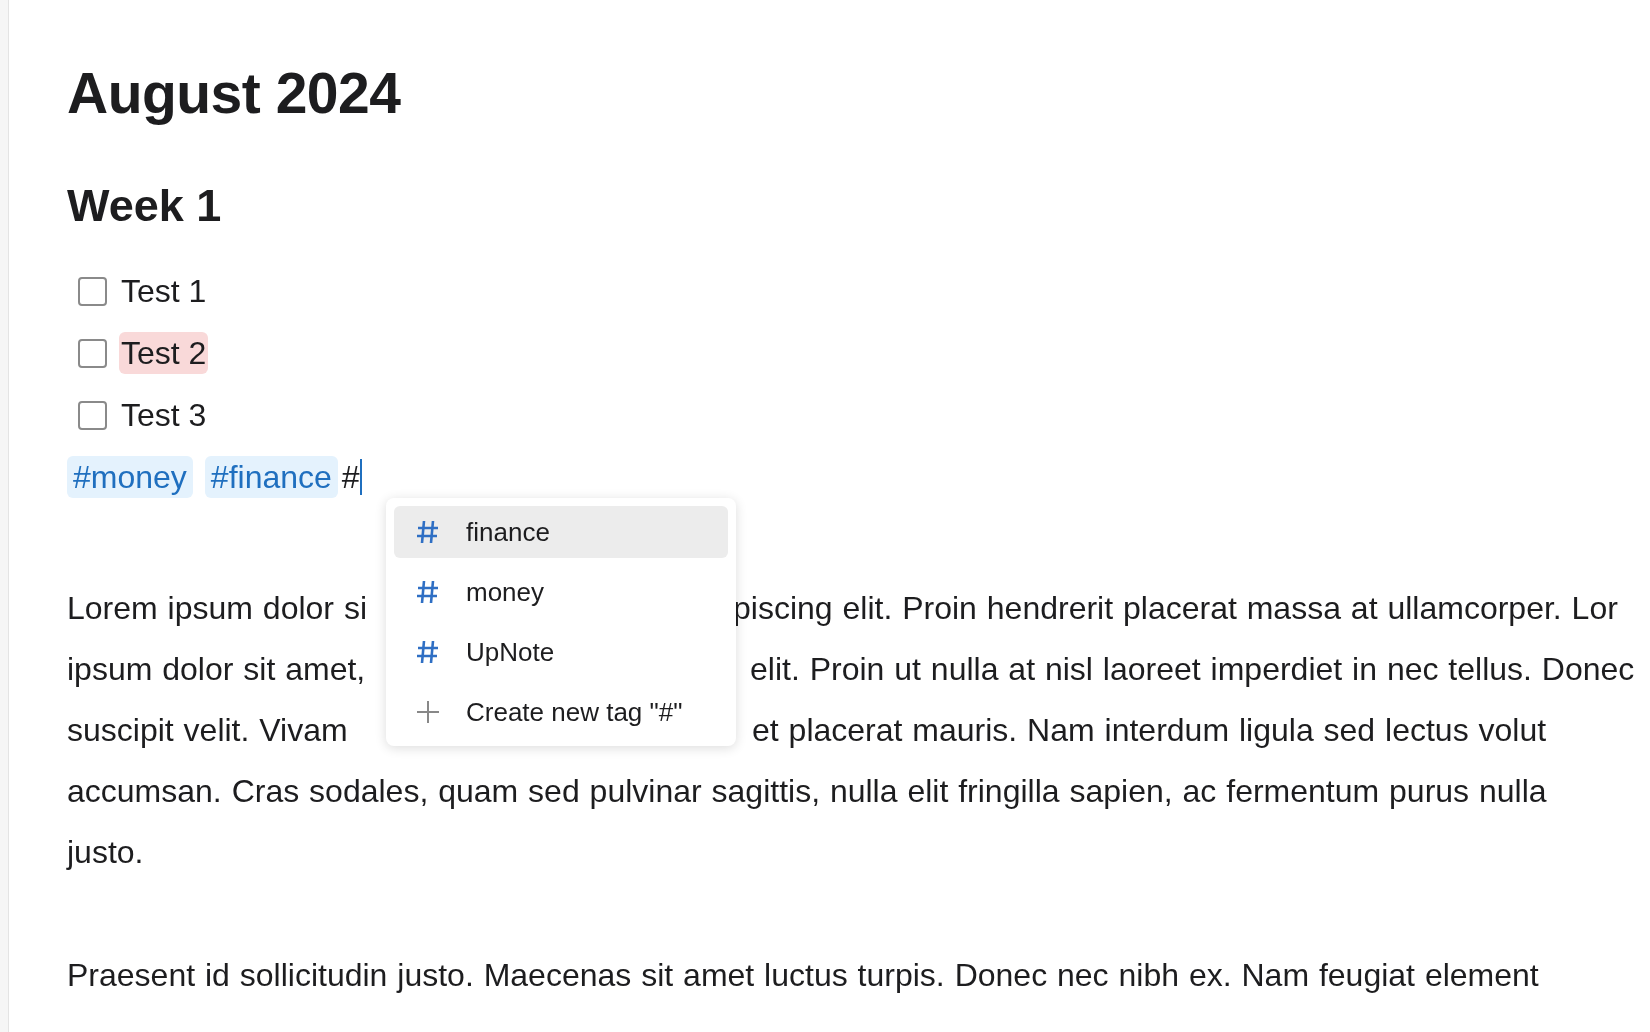 The height and width of the screenshot is (1032, 1650). I want to click on tag-link: #money, so click(130, 477).